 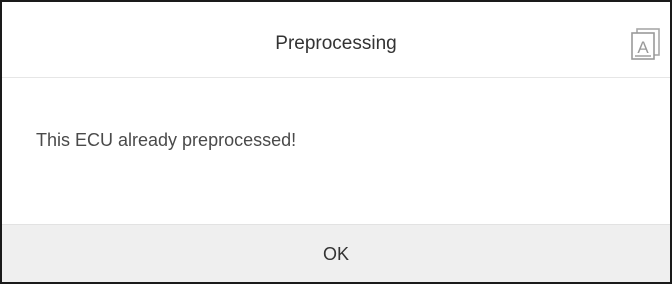 I want to click on dialog-title: Preprocessing, so click(x=336, y=43).